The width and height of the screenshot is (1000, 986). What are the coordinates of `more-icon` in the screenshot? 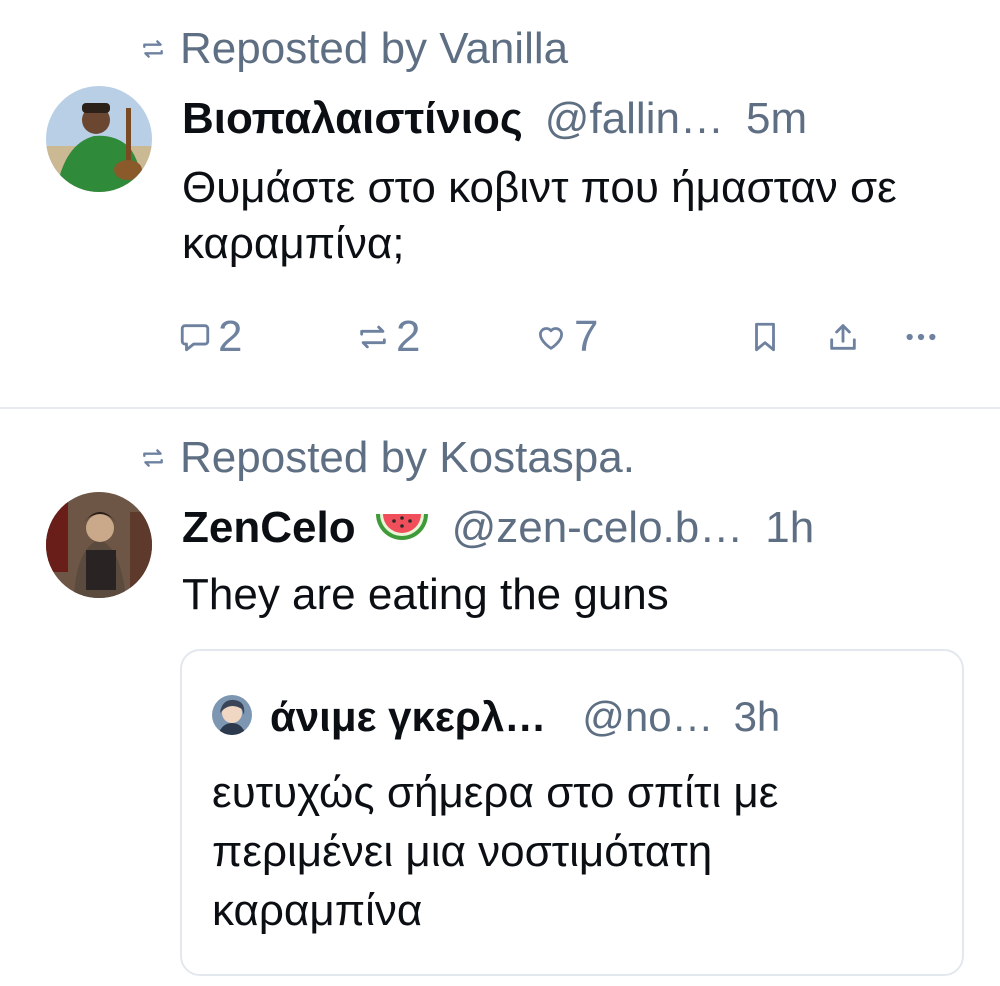 It's located at (921, 337).